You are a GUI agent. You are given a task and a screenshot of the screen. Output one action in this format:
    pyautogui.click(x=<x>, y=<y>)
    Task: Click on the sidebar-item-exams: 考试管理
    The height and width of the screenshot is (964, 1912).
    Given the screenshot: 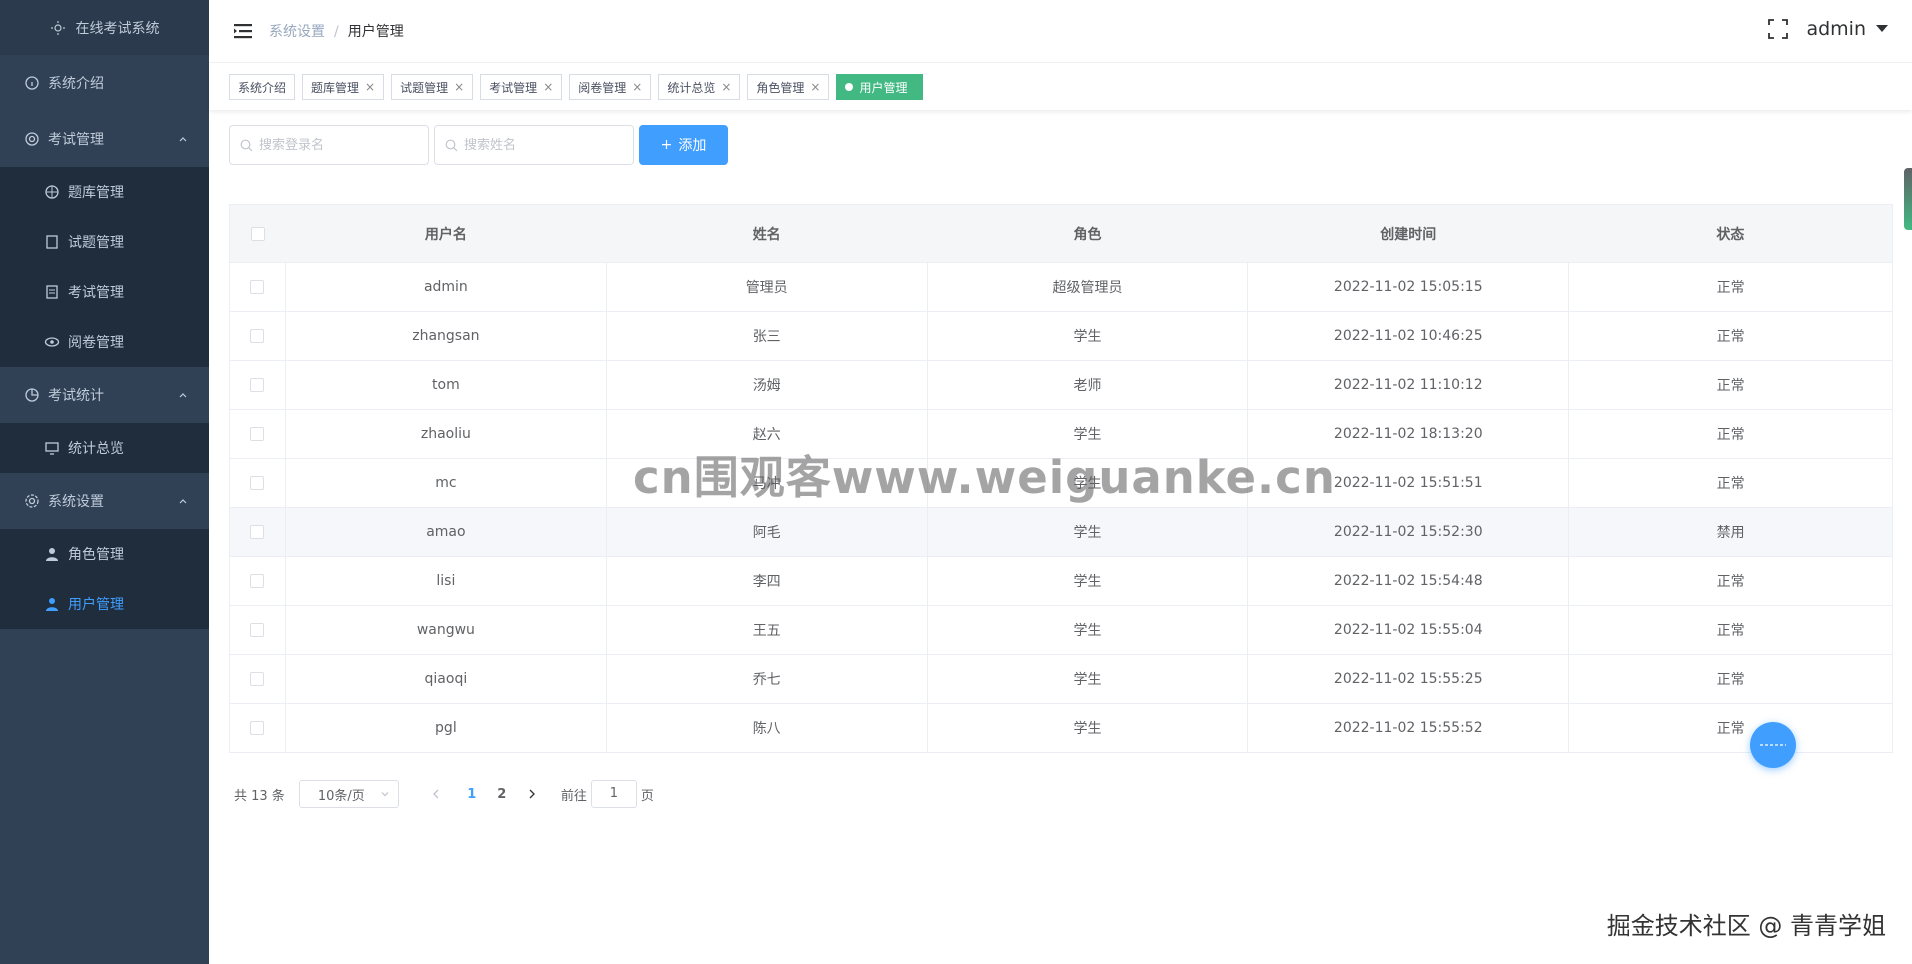 What is the action you would take?
    pyautogui.click(x=104, y=292)
    